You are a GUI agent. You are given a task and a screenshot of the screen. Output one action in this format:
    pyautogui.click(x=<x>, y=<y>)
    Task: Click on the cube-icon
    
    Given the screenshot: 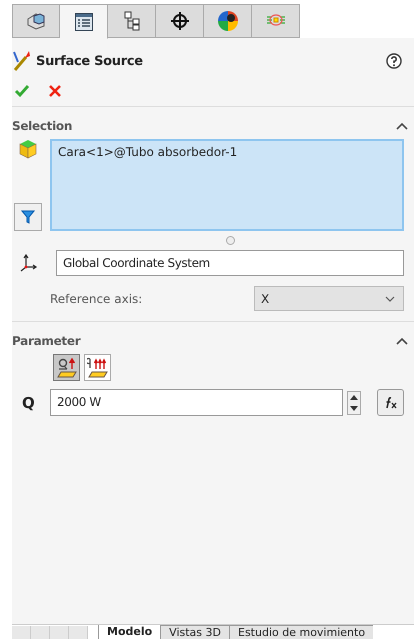 What is the action you would take?
    pyautogui.click(x=36, y=21)
    